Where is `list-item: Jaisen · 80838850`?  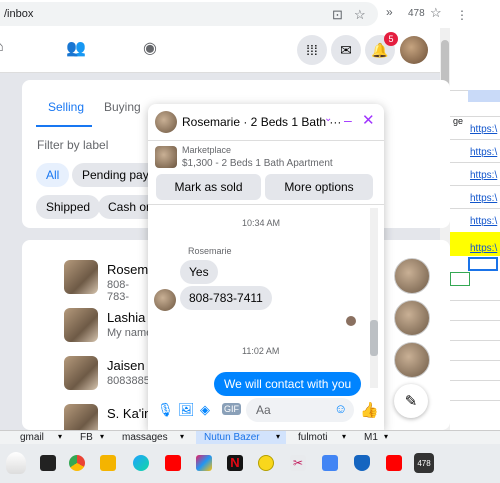
list-item: Jaisen · 80838850 is located at coordinates (110, 373).